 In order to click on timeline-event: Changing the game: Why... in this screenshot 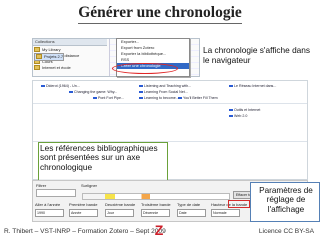, I will do `click(93, 92)`.